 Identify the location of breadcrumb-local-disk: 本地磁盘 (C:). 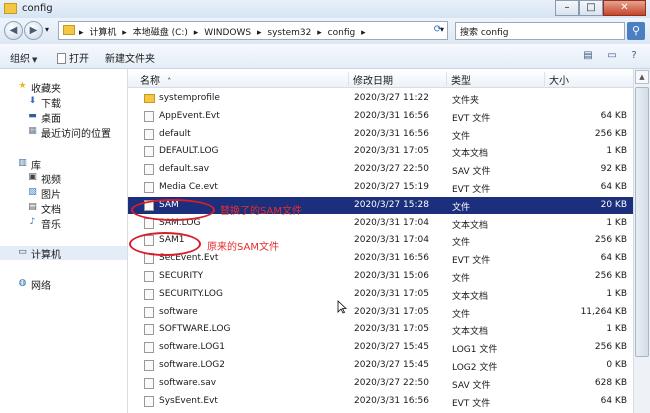
(160, 33).